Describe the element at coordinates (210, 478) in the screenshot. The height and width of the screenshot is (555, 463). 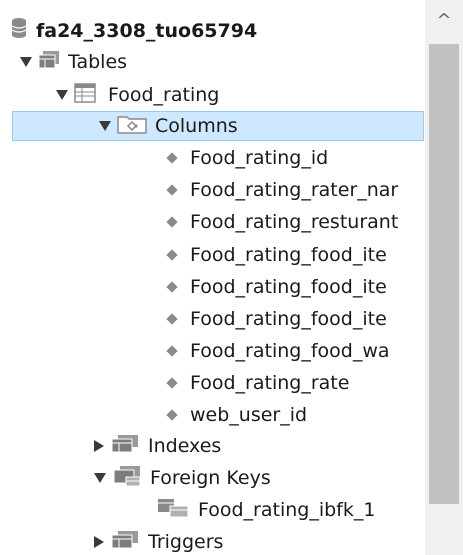
I see `foreign-keys-label: Foreign Keys` at that location.